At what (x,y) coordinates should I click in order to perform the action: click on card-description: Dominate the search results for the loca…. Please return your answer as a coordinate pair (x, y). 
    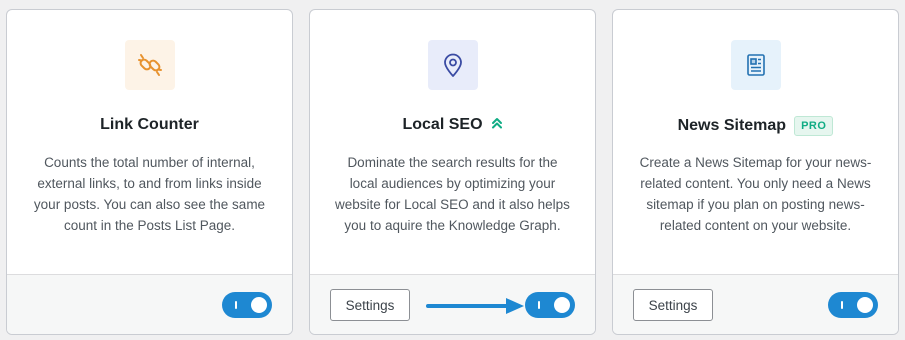
    Looking at the image, I should click on (452, 194).